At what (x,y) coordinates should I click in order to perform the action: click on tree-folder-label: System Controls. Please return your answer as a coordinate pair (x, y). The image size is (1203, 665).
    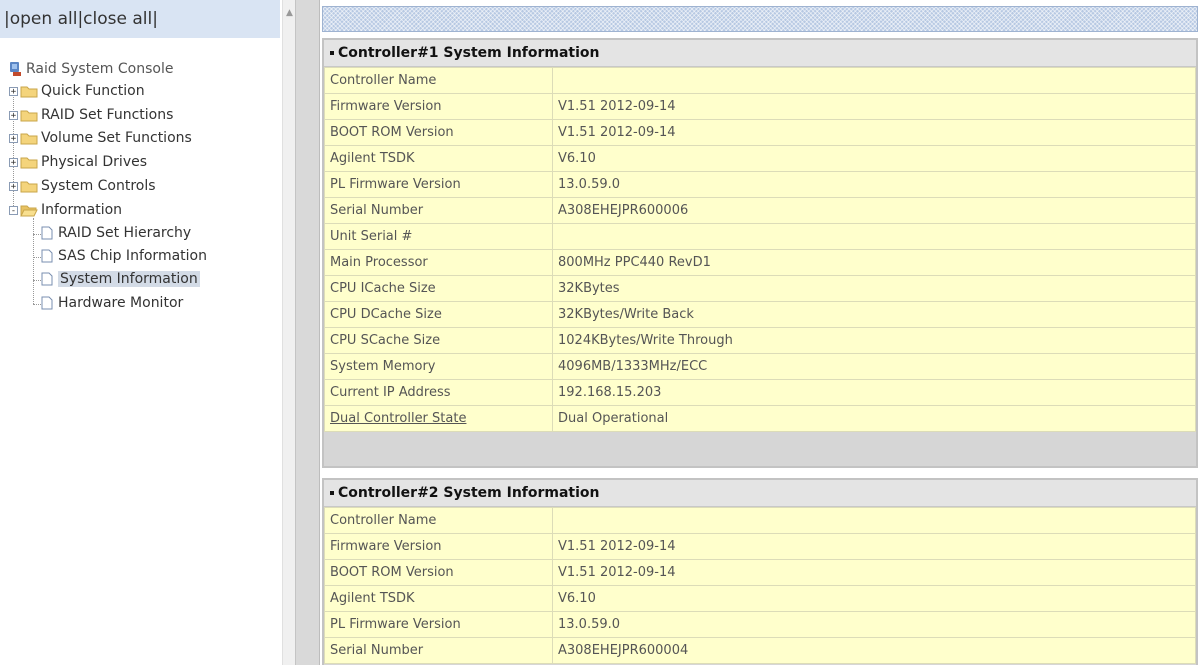
    Looking at the image, I should click on (98, 186).